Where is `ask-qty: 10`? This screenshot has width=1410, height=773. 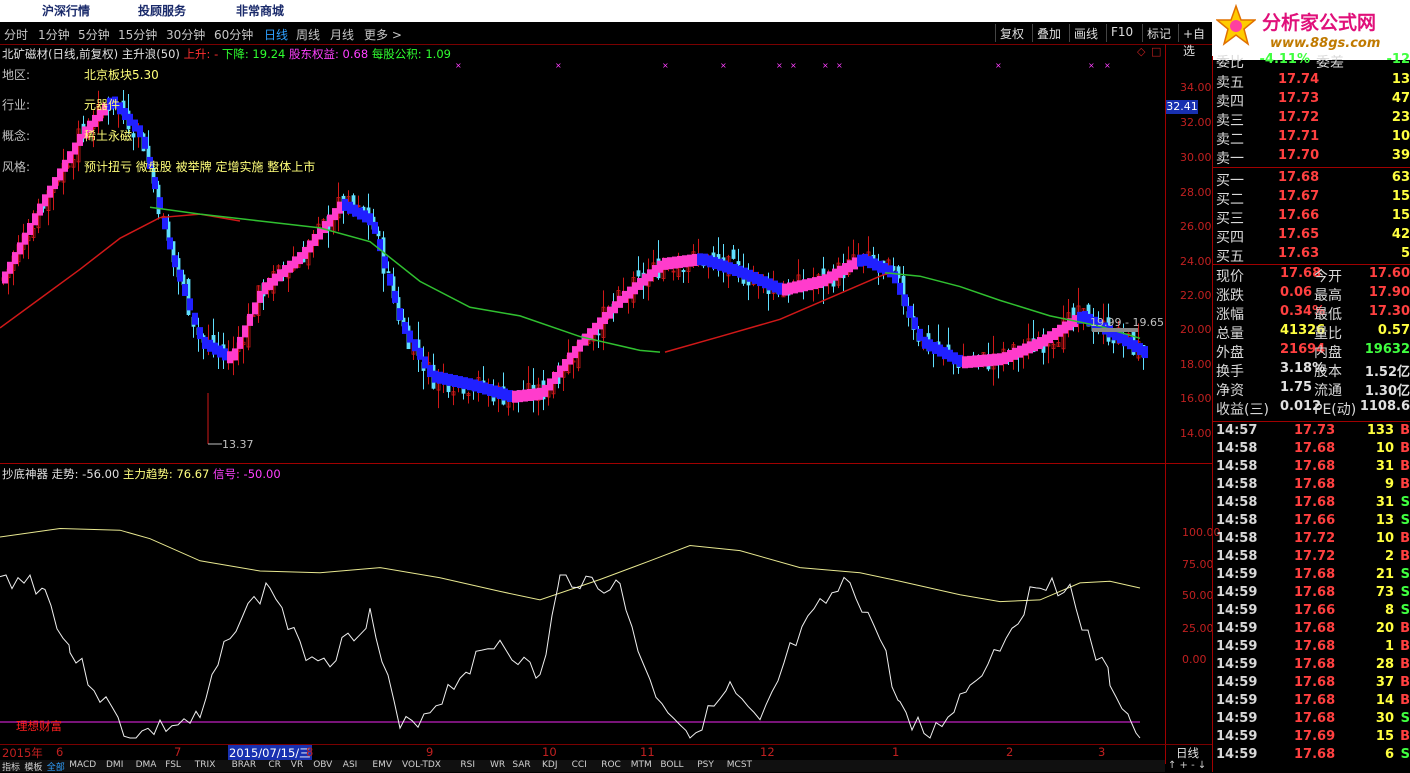
ask-qty: 10 is located at coordinates (1401, 136).